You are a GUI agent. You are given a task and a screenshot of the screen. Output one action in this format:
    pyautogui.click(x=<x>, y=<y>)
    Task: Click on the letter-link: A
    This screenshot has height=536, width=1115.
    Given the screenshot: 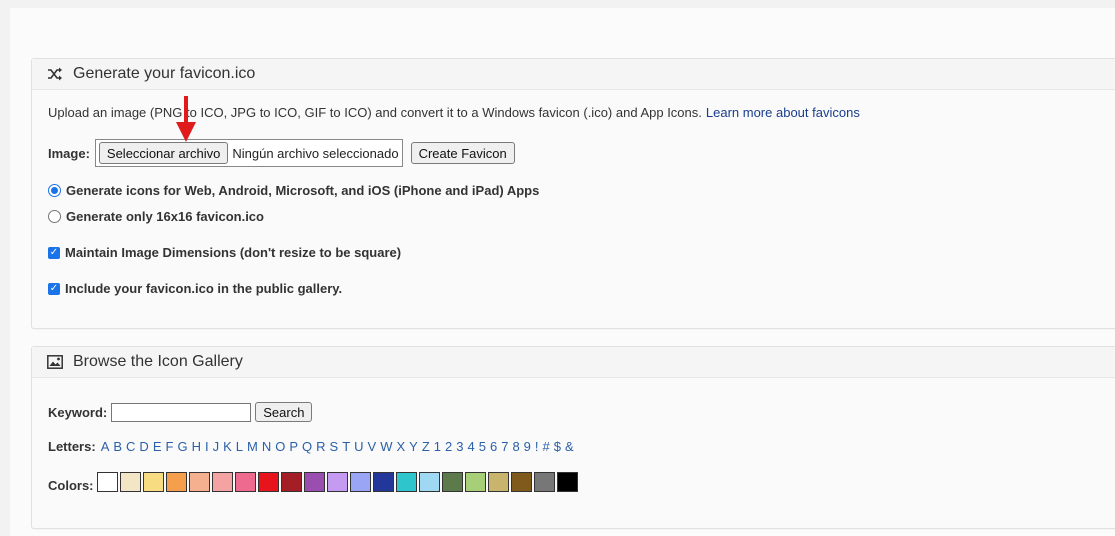 What is the action you would take?
    pyautogui.click(x=105, y=446)
    